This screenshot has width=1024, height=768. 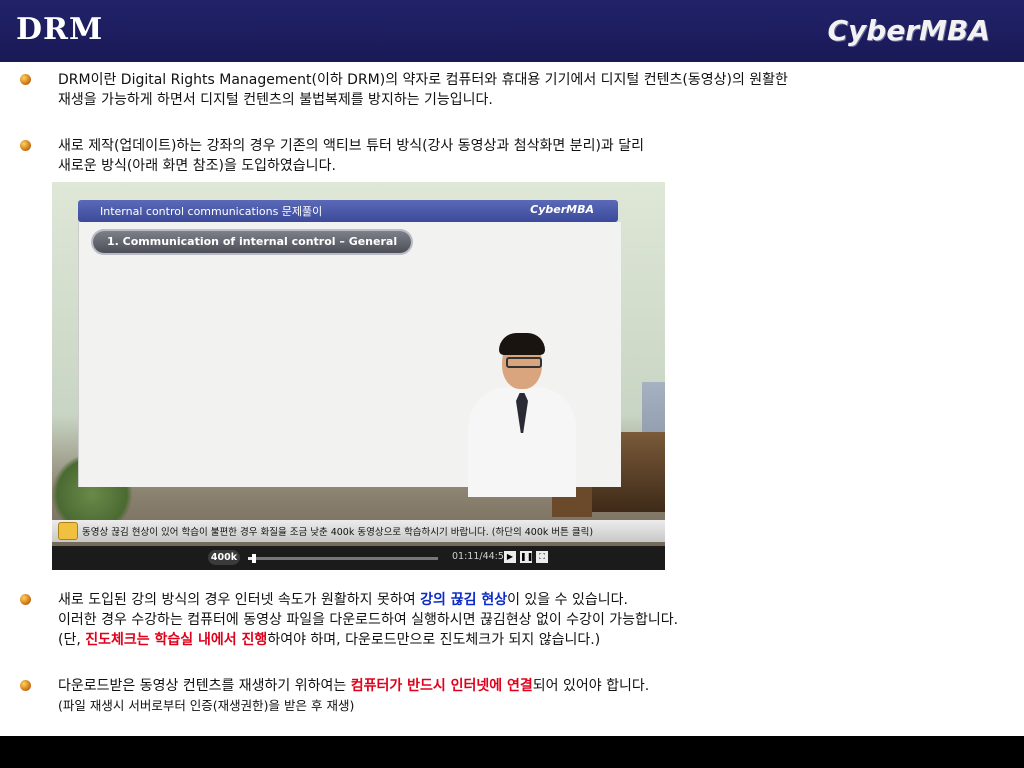 I want to click on lecturer-figure, so click(x=522, y=415).